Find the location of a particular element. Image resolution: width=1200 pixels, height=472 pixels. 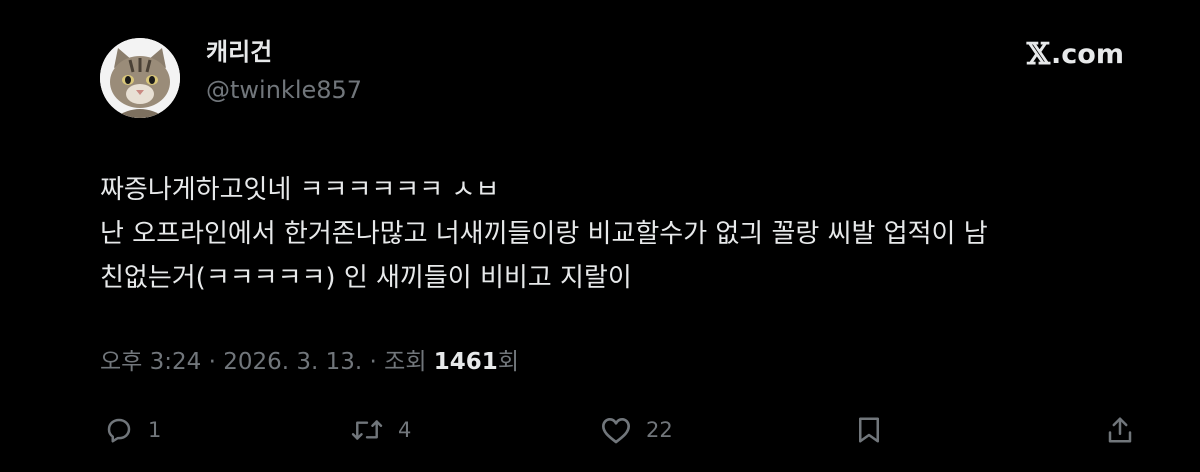

bookmark-button is located at coordinates (869, 430).